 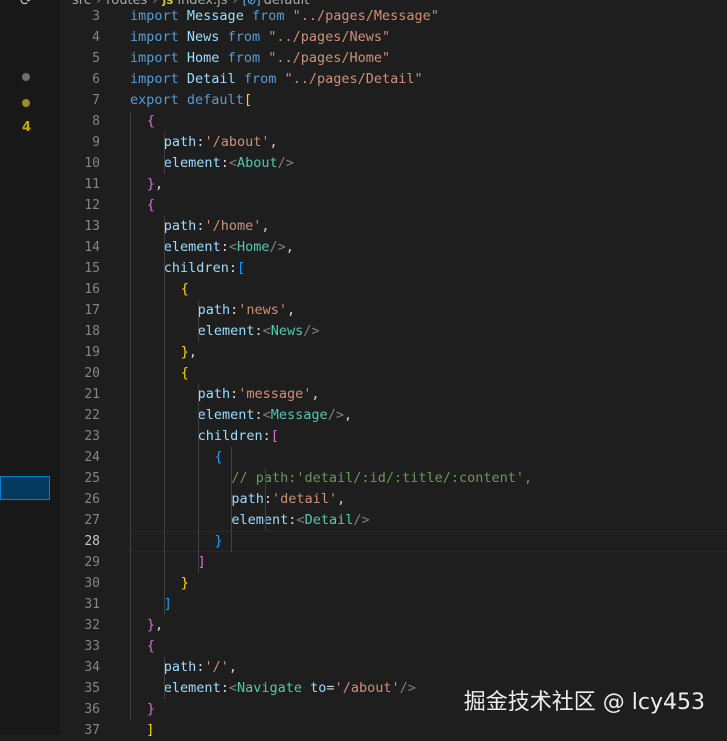 I want to click on code-line: element:<Home/>,, so click(x=229, y=247).